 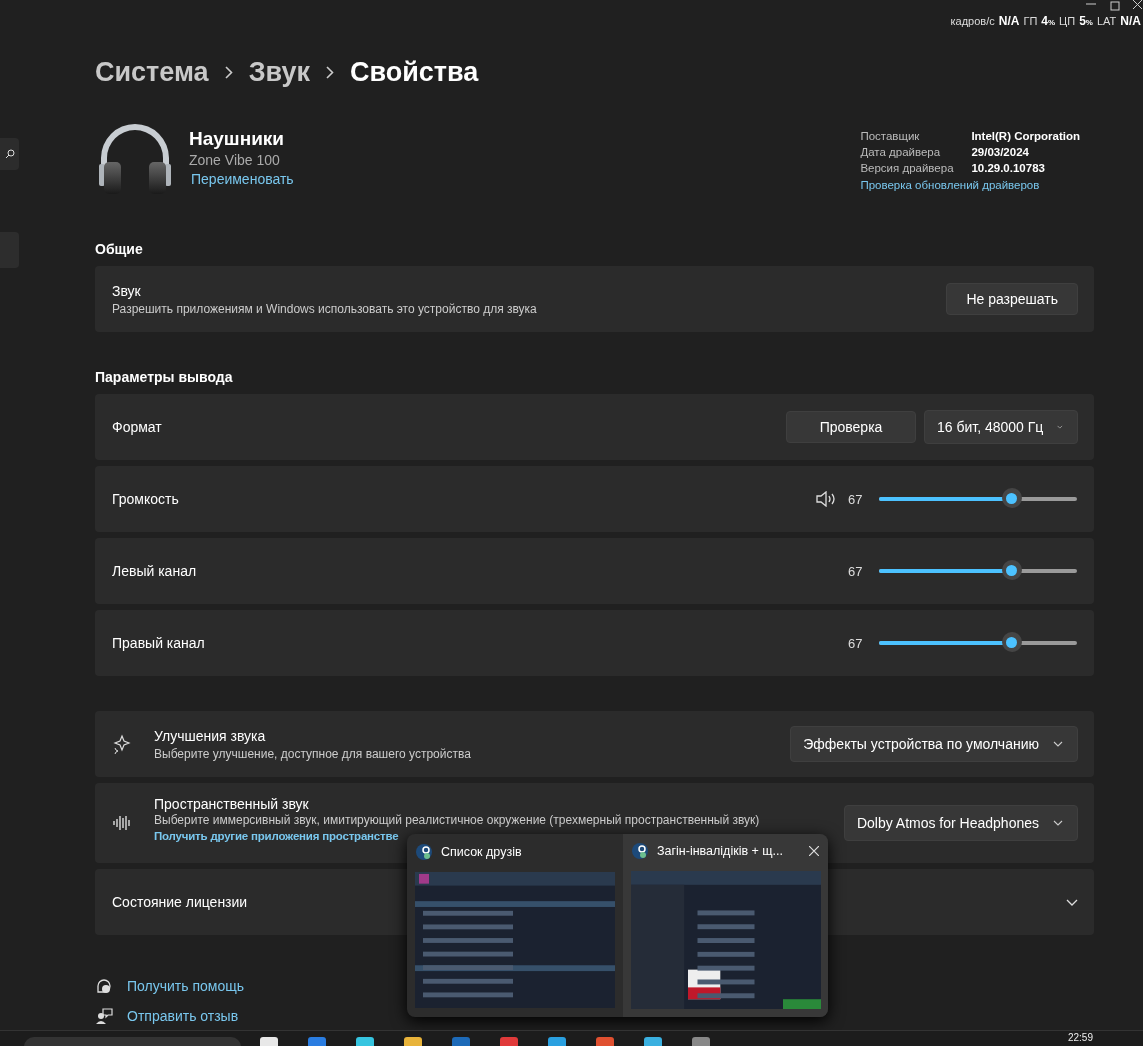 What do you see at coordinates (960, 823) in the screenshot?
I see `spatial-dropdown: Dolby Atmos for Headphones` at bounding box center [960, 823].